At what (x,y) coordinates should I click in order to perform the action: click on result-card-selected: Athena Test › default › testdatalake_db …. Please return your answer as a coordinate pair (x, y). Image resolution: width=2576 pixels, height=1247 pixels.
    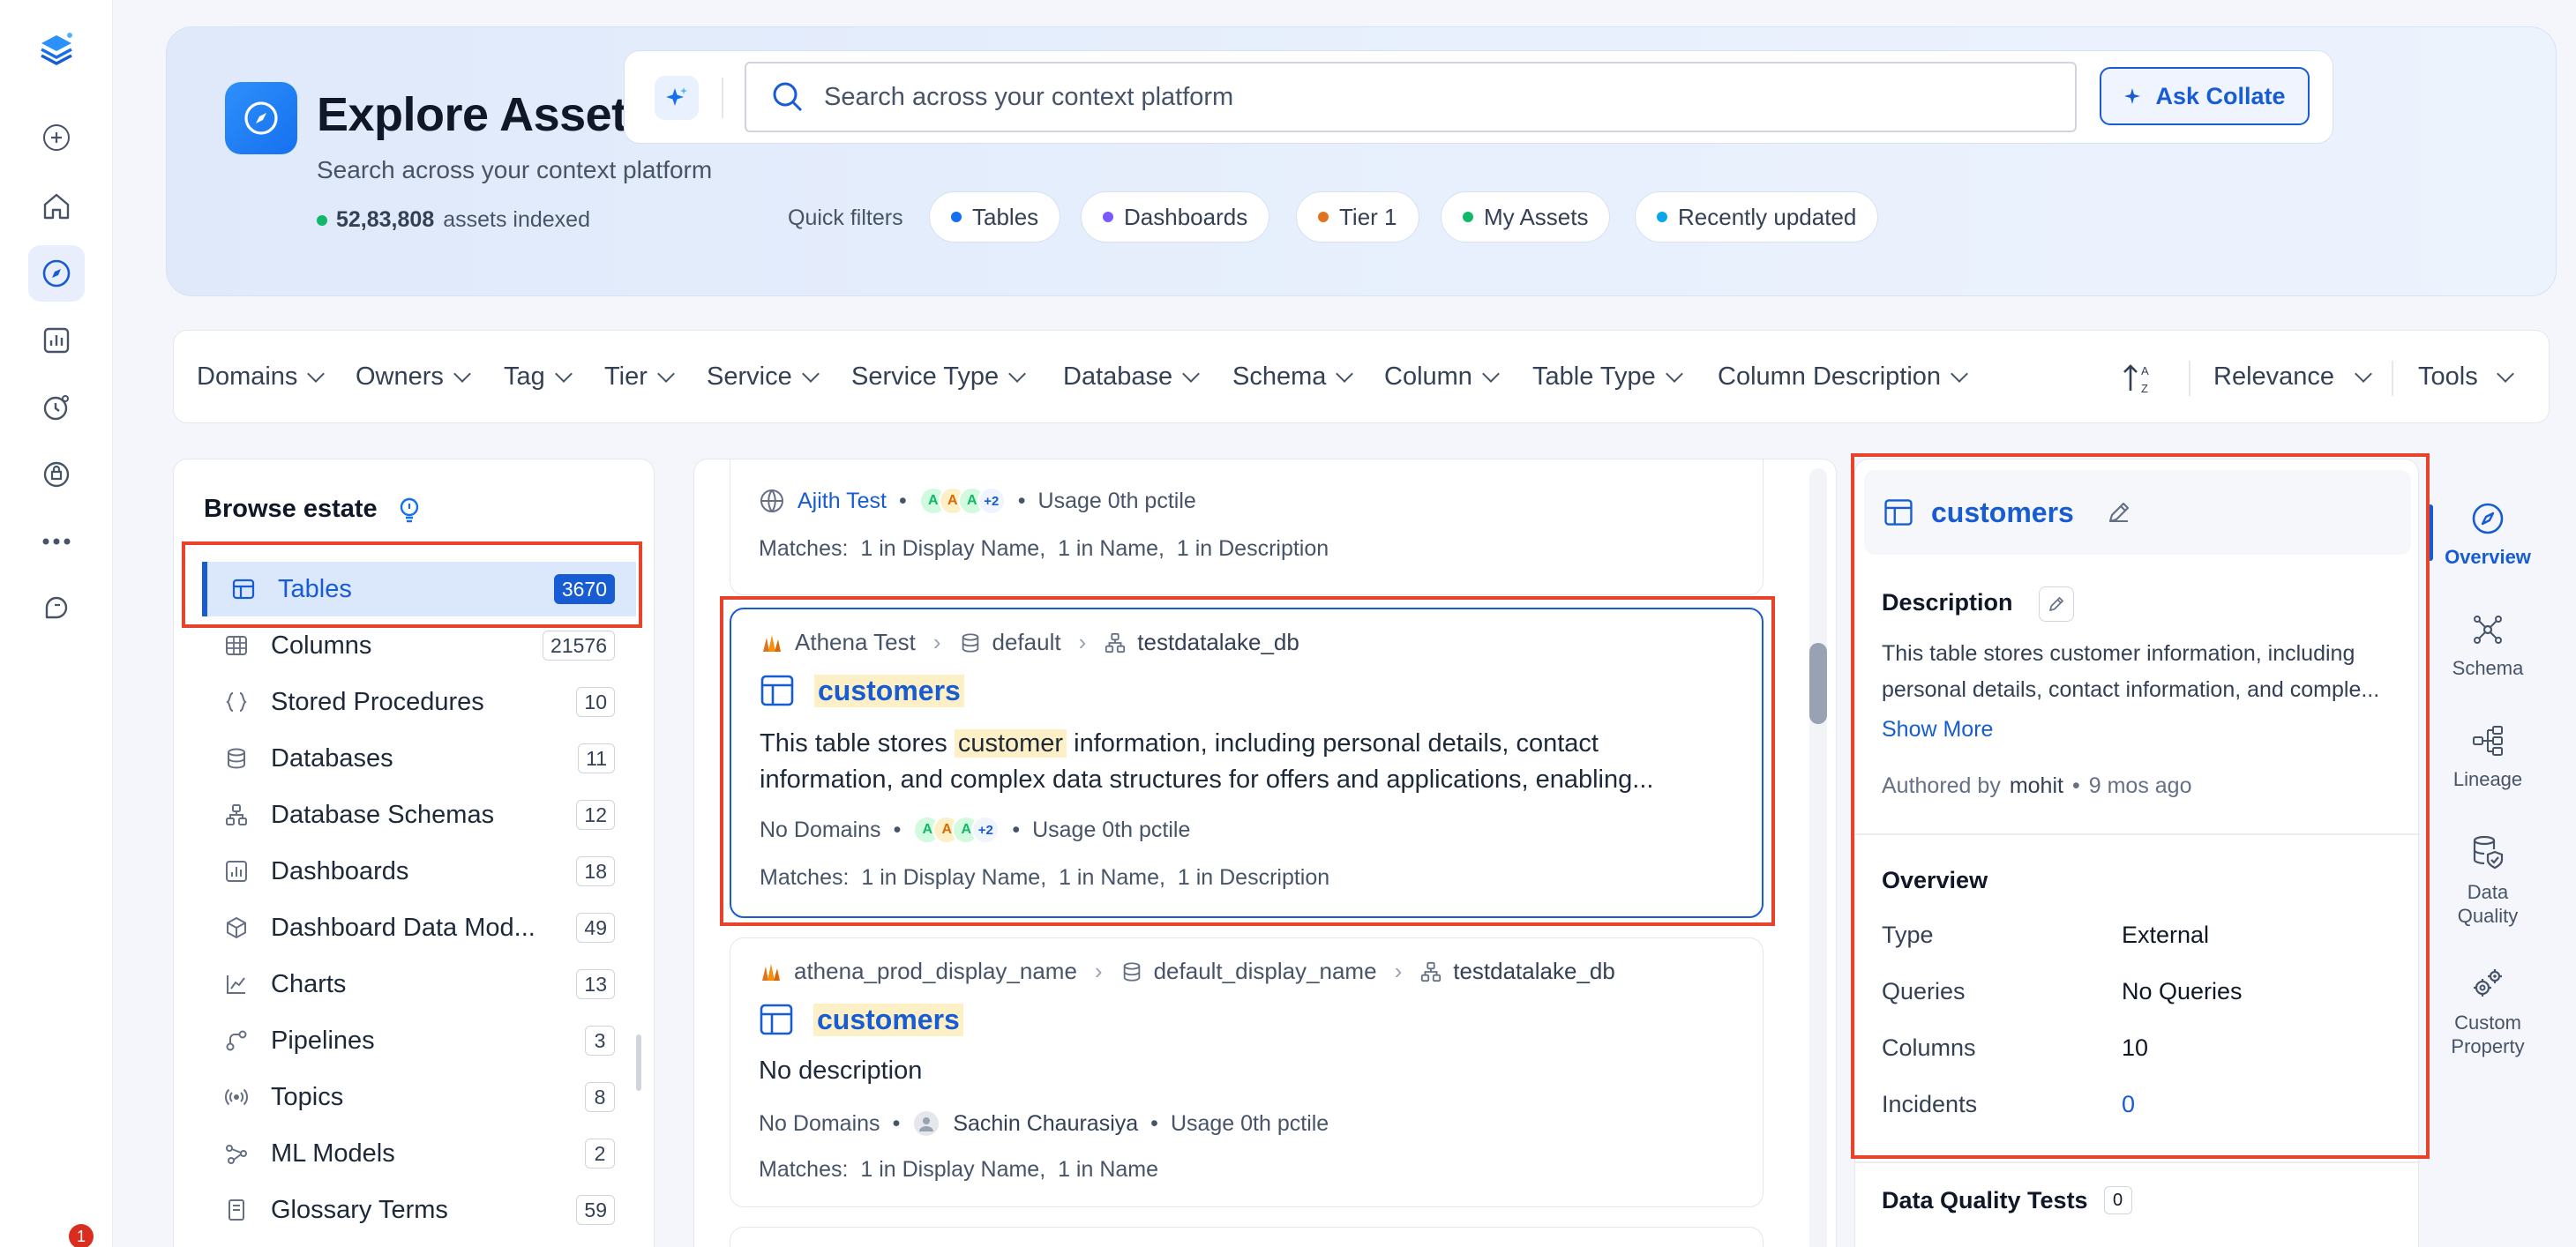
    Looking at the image, I should click on (1247, 763).